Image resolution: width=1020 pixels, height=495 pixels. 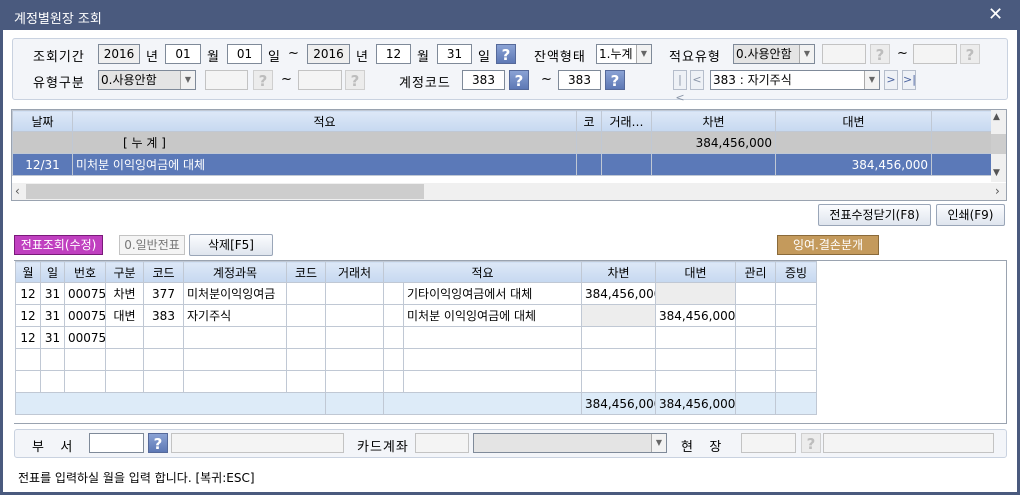 What do you see at coordinates (116, 443) in the screenshot?
I see `dept-field` at bounding box center [116, 443].